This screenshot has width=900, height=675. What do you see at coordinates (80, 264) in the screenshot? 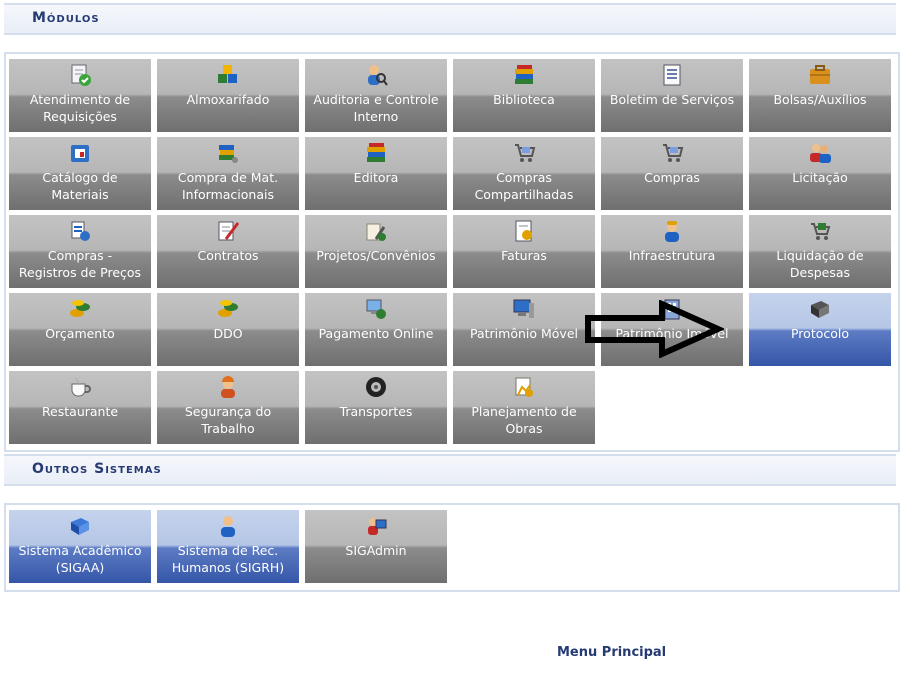
I see `modulos-tile-label: Compras - Registros de Preços` at bounding box center [80, 264].